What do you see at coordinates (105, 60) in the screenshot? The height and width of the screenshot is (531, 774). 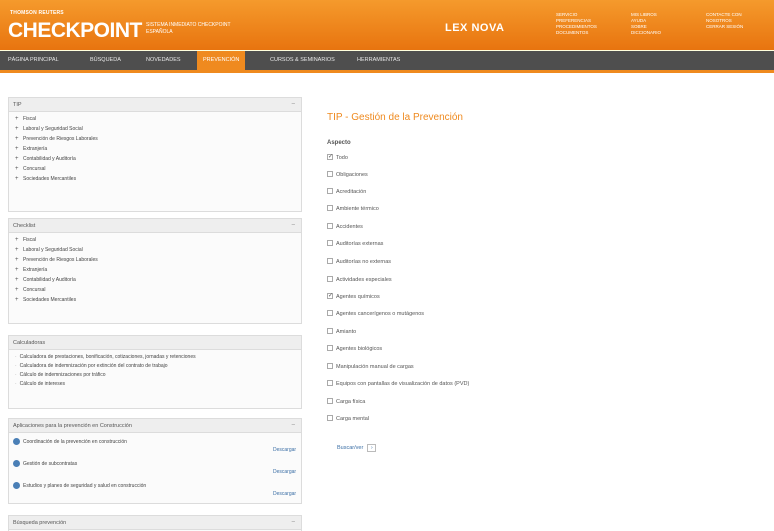 I see `tab-busqueda: BÚSQUEDA` at bounding box center [105, 60].